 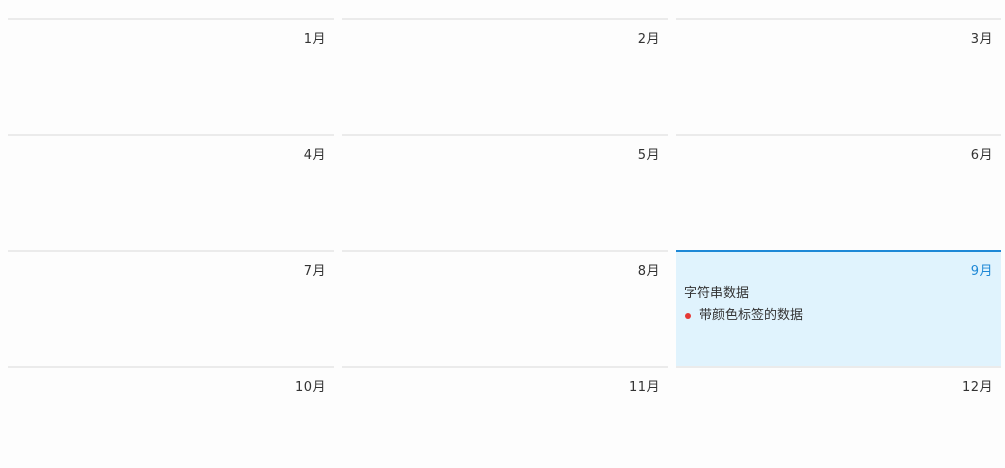 I want to click on month-cell-sep: 9月 字符串数据 带颜色标签的数据, so click(x=838, y=308).